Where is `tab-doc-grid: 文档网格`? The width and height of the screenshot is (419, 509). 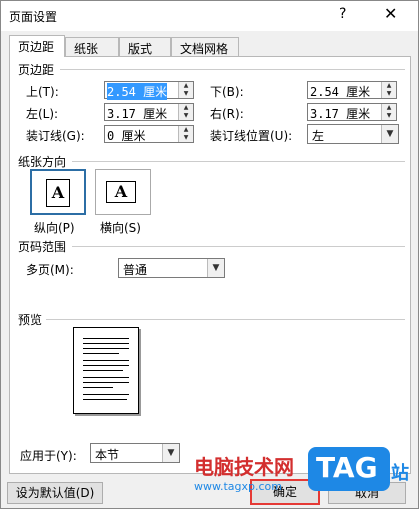
tab-doc-grid: 文档网格 is located at coordinates (205, 47).